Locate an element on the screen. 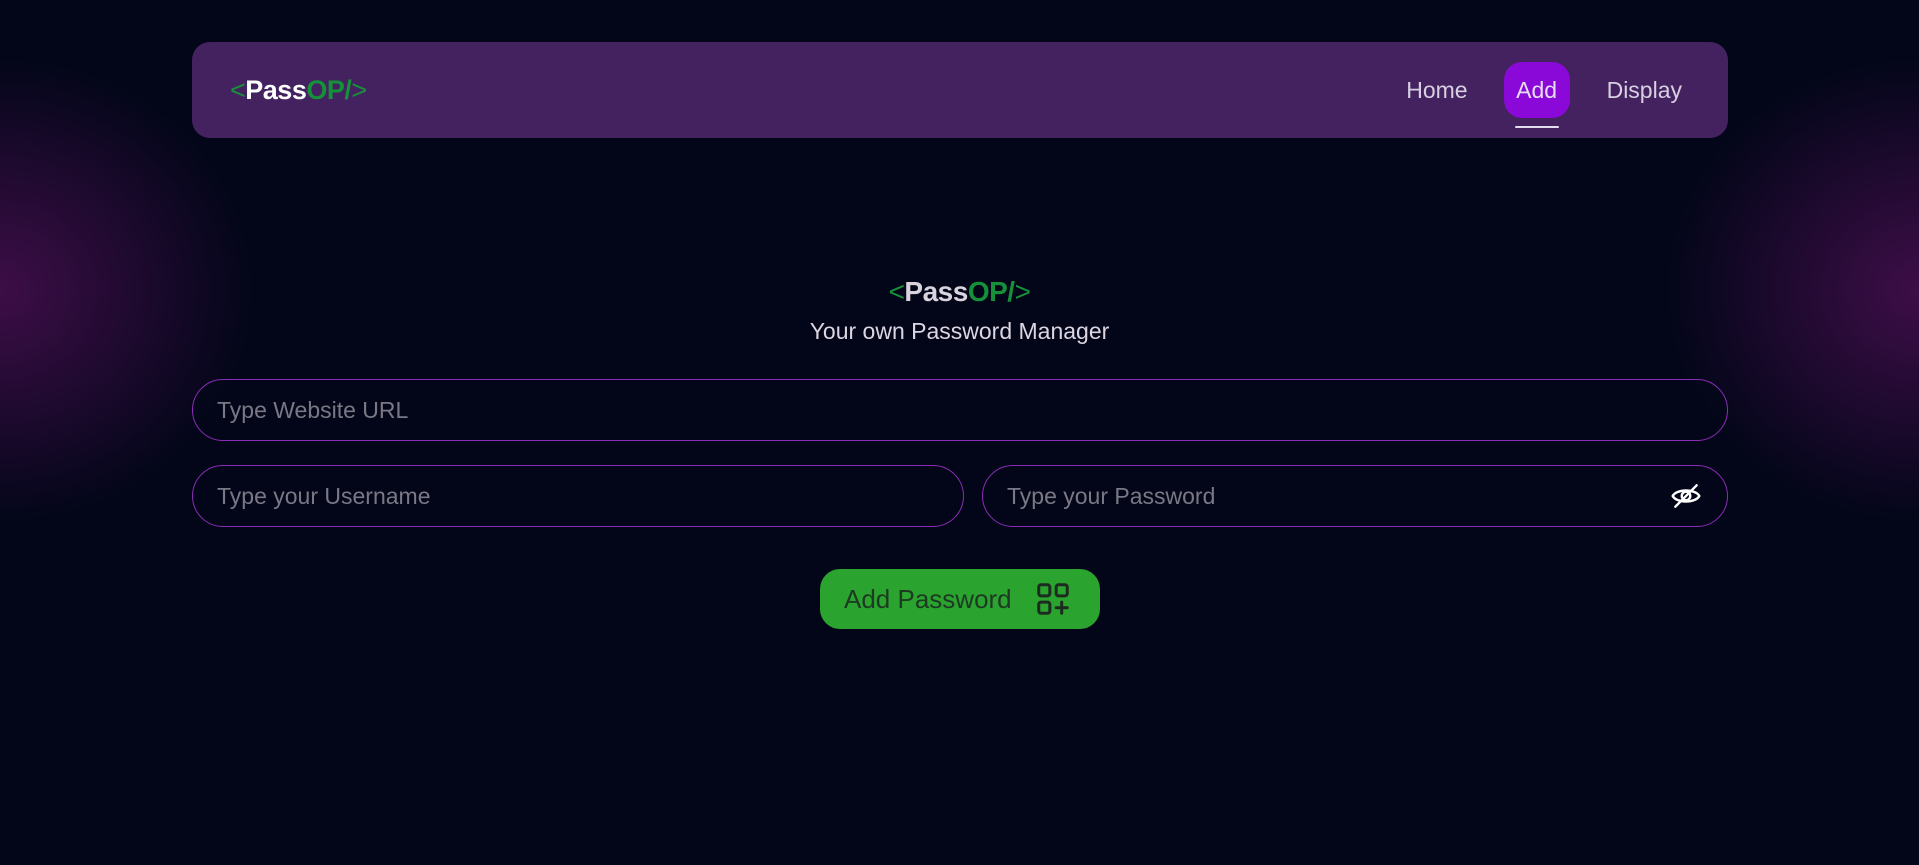  password-field-wrapper is located at coordinates (1355, 496).